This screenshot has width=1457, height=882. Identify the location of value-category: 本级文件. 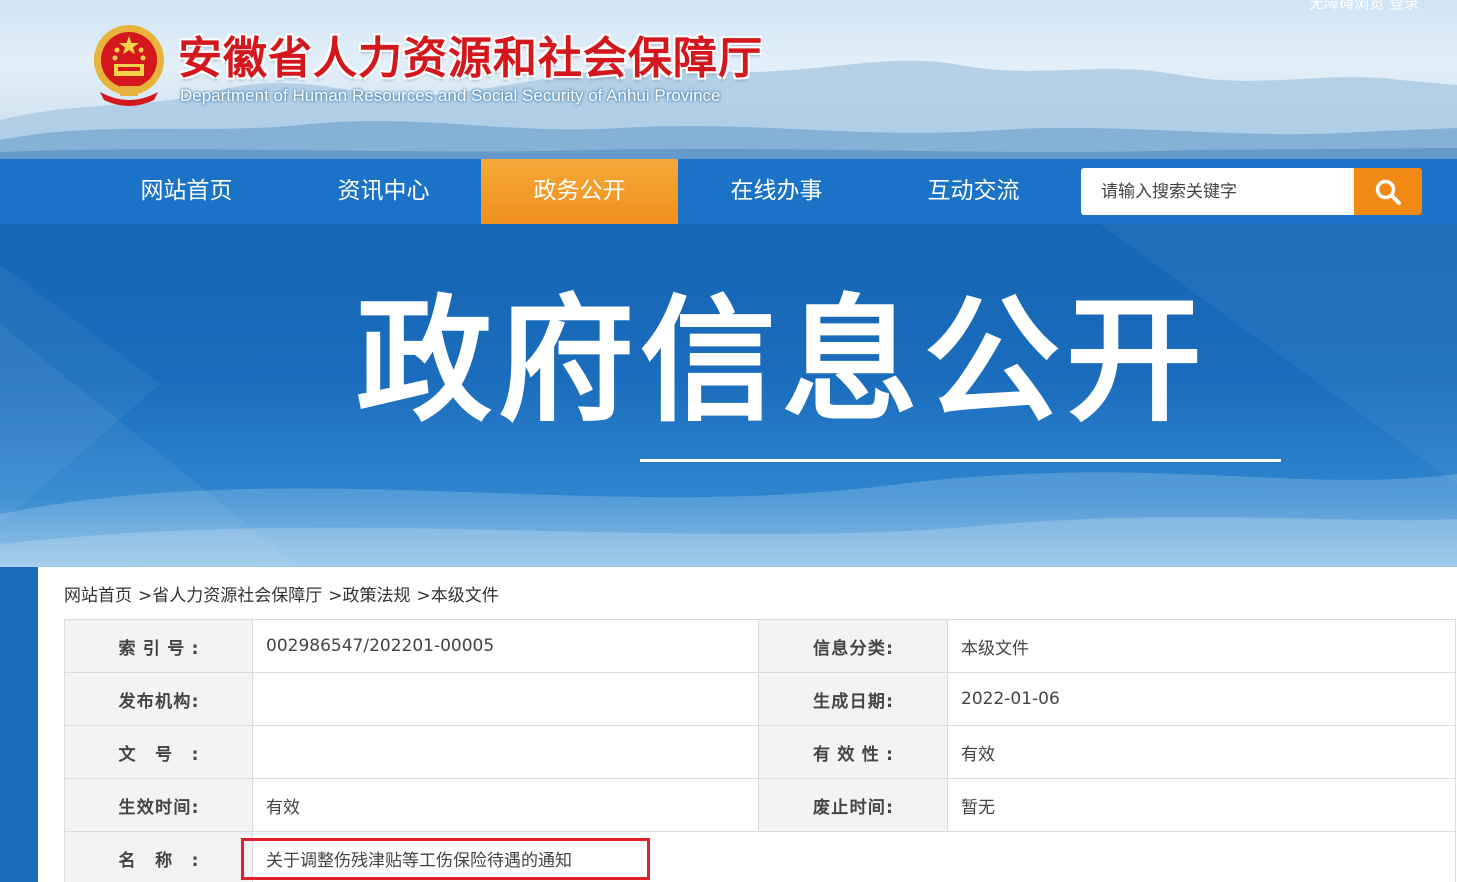
(1201, 646).